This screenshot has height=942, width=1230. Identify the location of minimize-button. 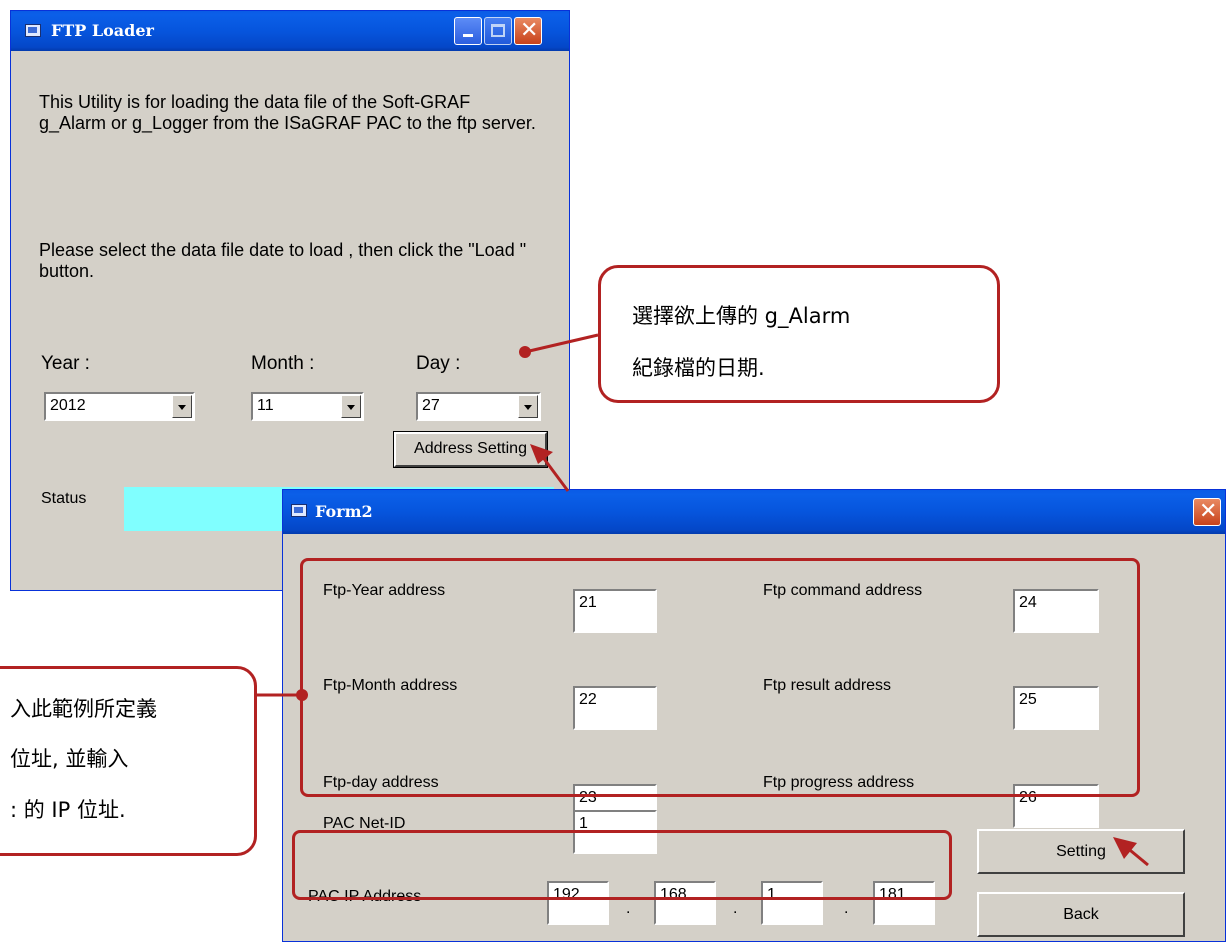
(468, 31).